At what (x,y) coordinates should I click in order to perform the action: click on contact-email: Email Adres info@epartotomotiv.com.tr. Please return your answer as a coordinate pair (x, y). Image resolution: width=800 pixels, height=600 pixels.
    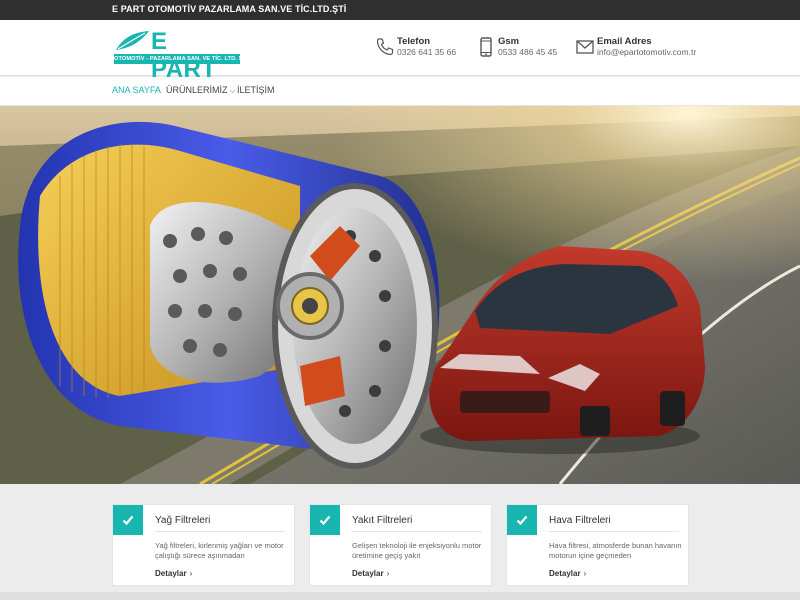
    Looking at the image, I should click on (640, 49).